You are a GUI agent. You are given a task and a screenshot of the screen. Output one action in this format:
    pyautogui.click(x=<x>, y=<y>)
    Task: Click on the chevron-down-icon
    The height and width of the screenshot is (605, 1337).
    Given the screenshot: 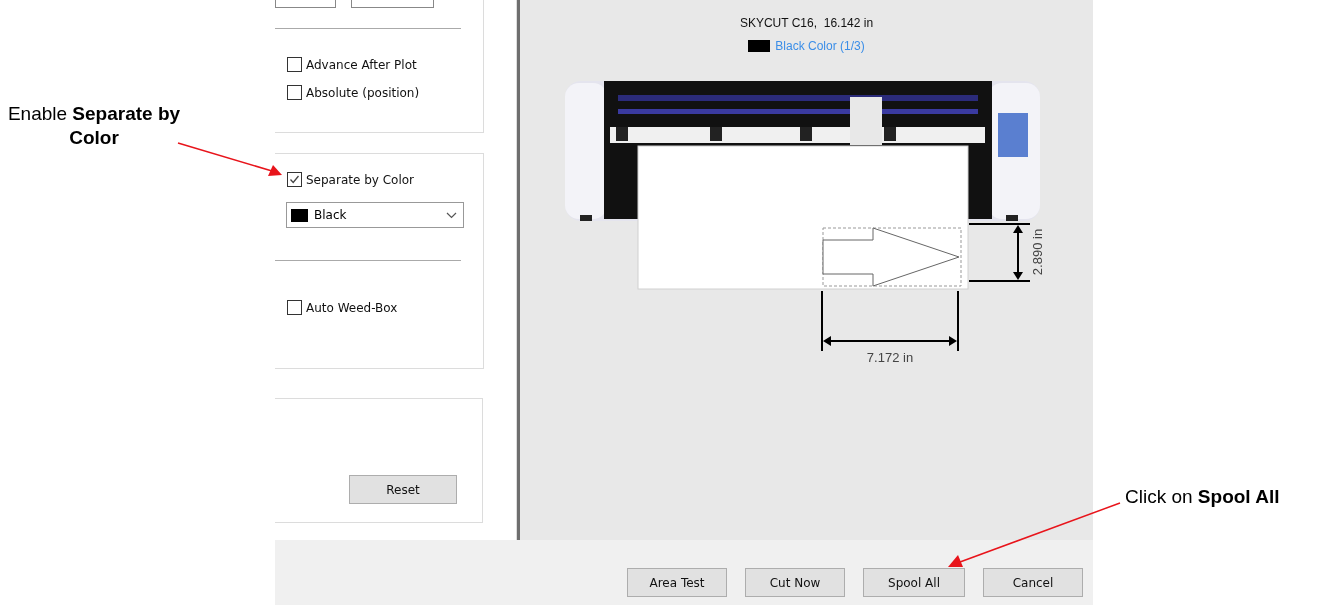 What is the action you would take?
    pyautogui.click(x=451, y=215)
    